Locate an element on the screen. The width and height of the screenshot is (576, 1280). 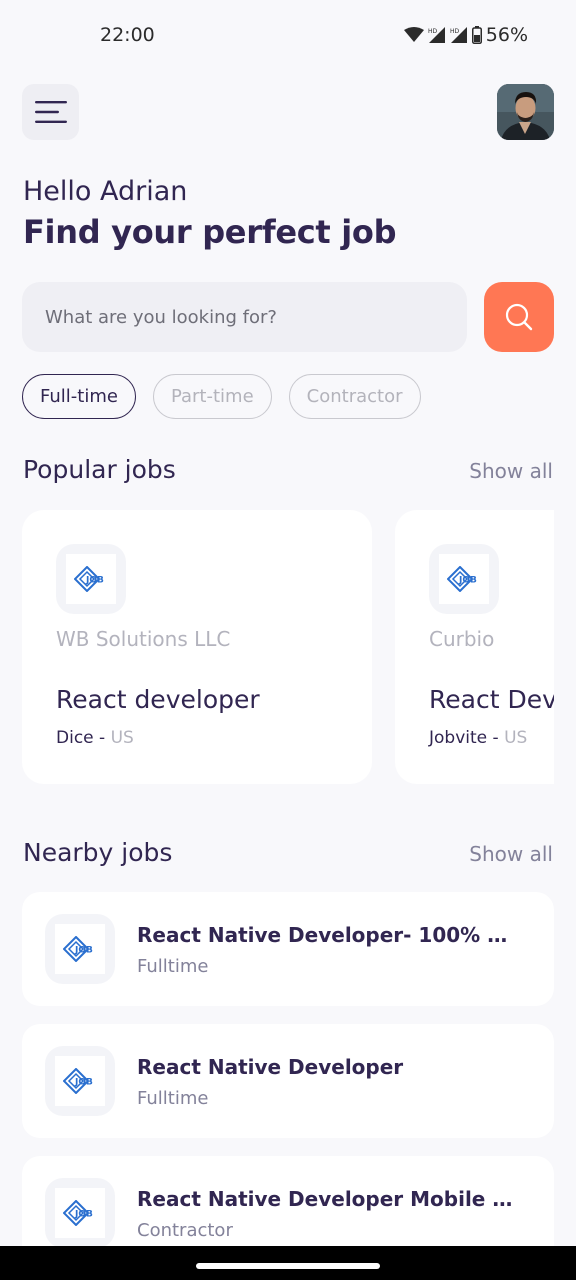
tab-full-time: Full-time is located at coordinates (79, 396).